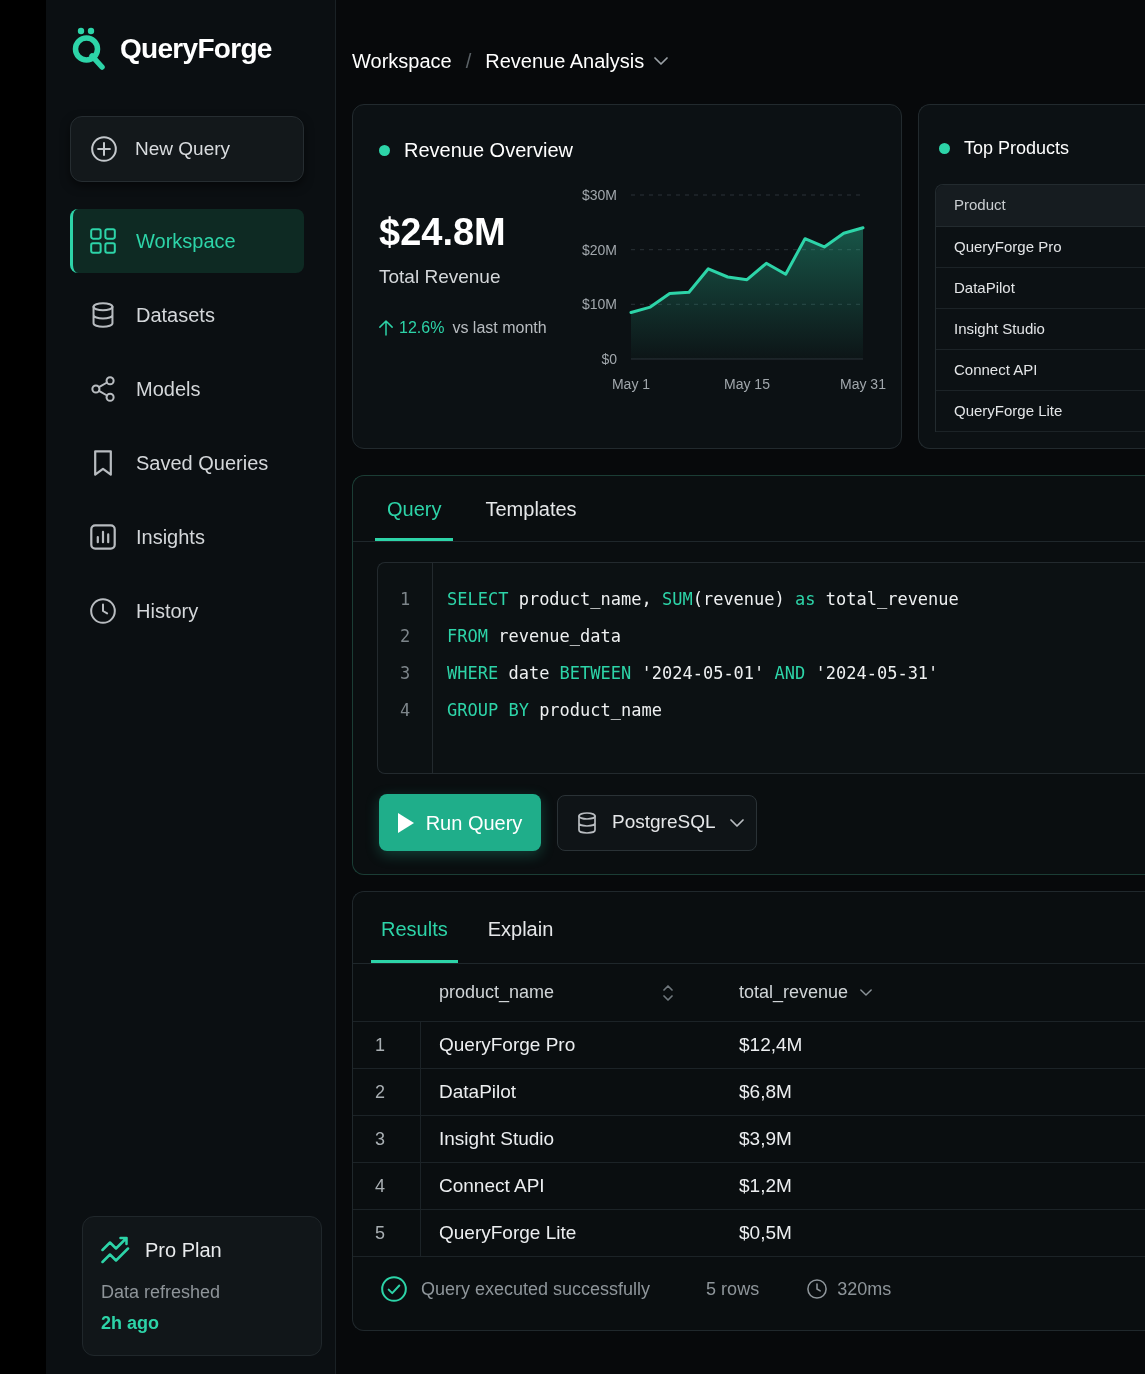 The height and width of the screenshot is (1374, 1145). I want to click on card-title: Revenue Overview, so click(488, 150).